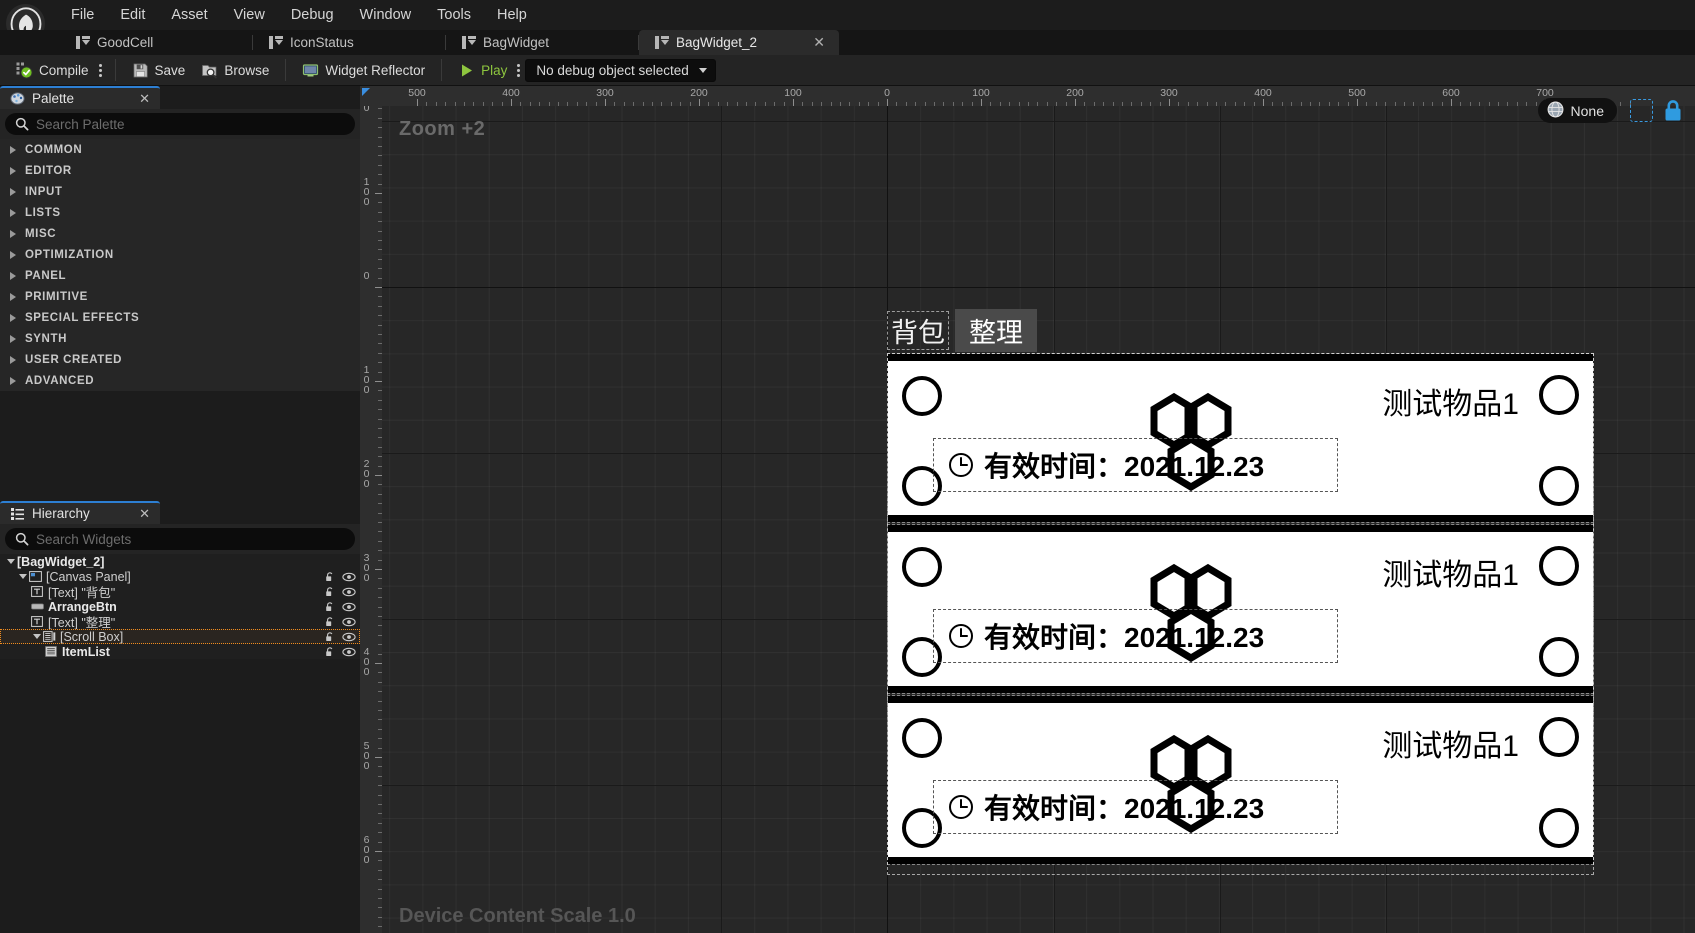 This screenshot has width=1695, height=933. Describe the element at coordinates (13, 212) in the screenshot. I see `chevron-right-icon` at that location.